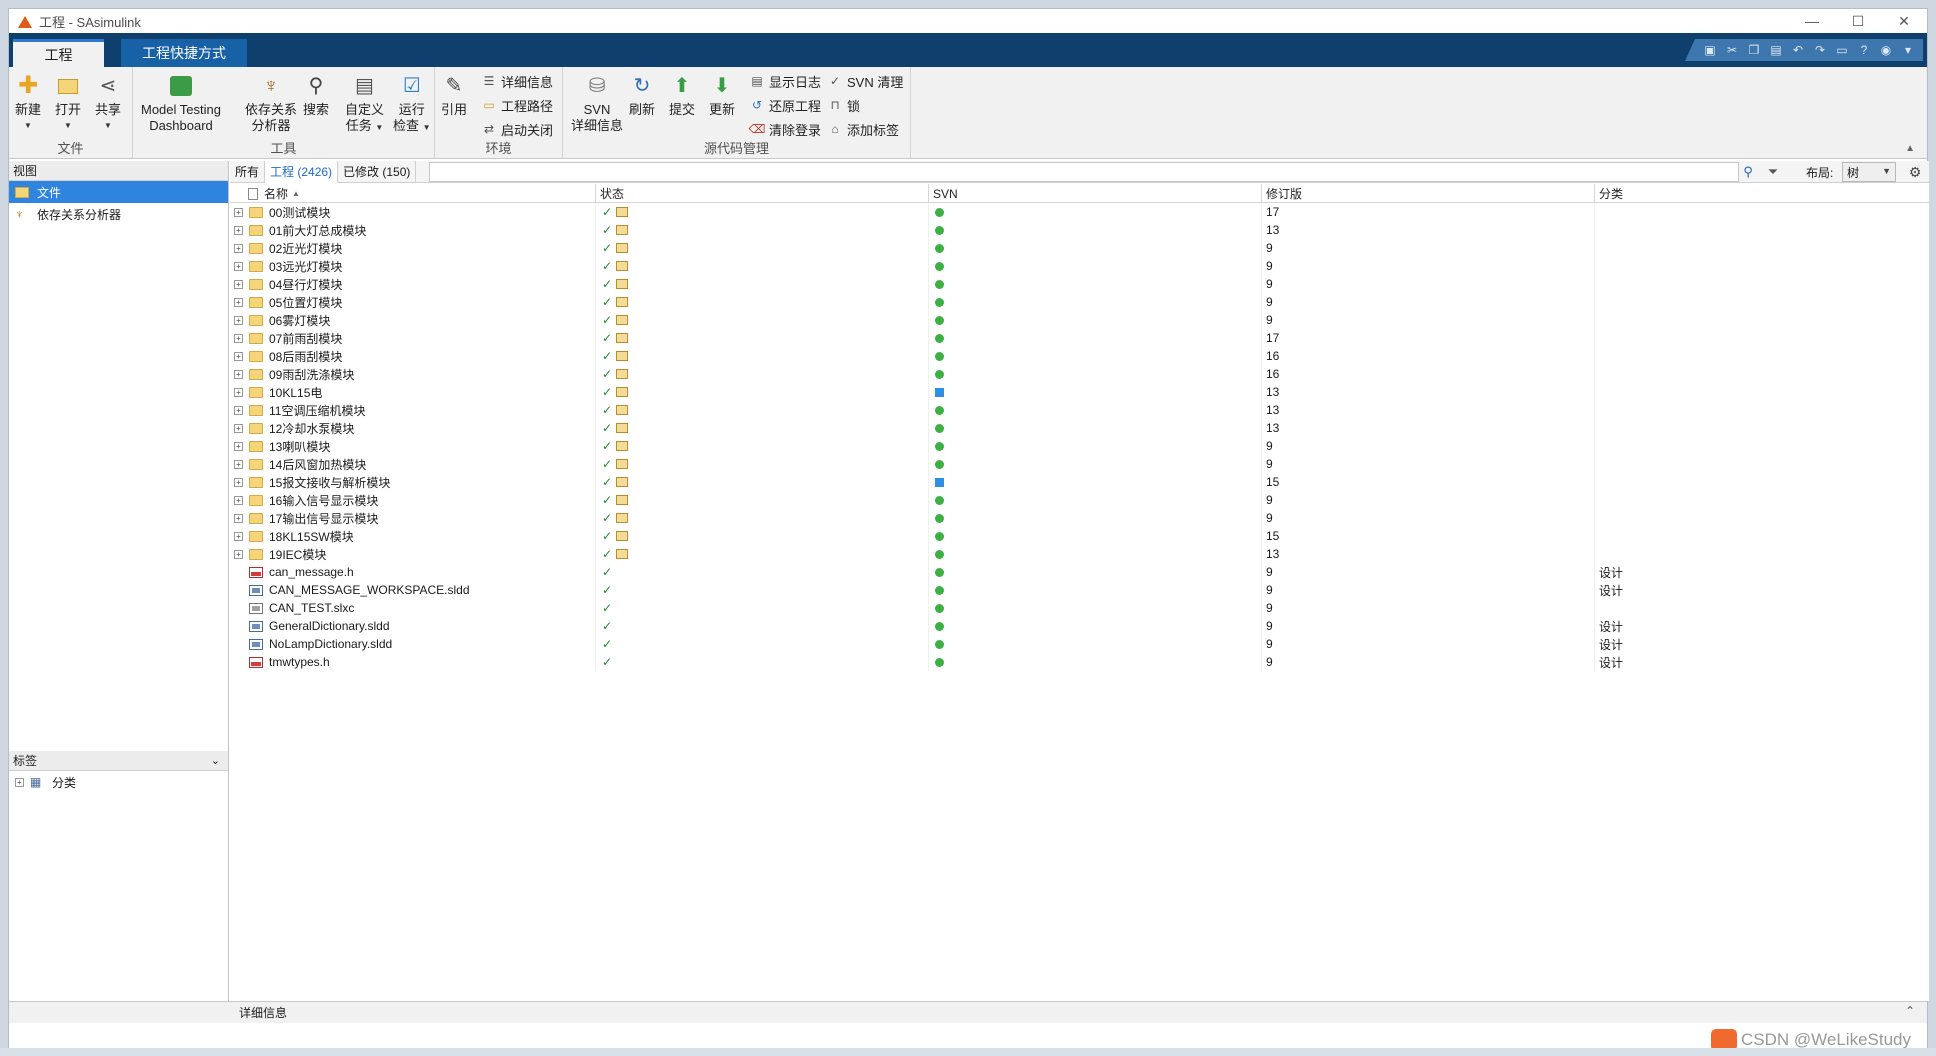 The width and height of the screenshot is (1936, 1056). I want to click on community-icon: ◉, so click(1886, 50).